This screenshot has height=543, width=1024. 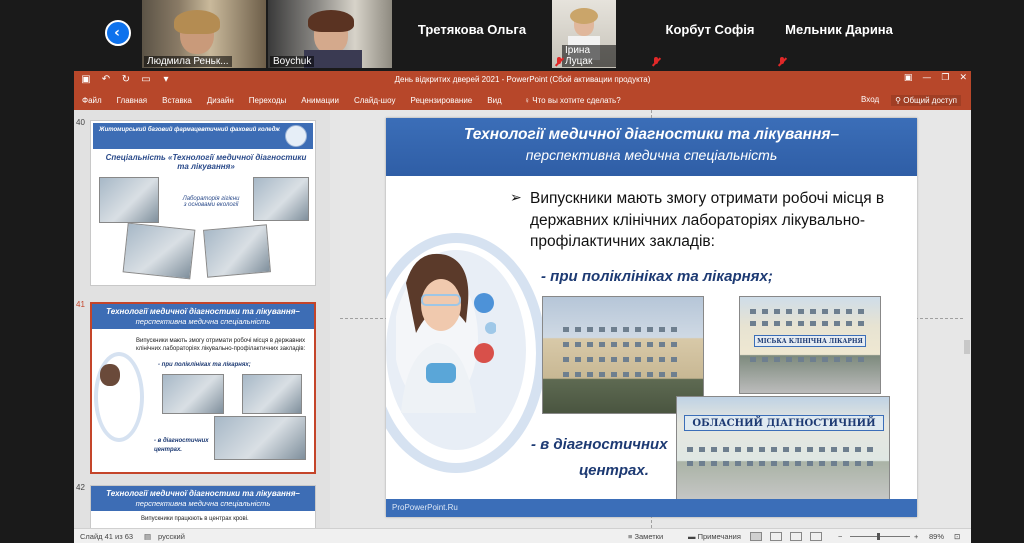 I want to click on tab-view: Вид, so click(x=494, y=100).